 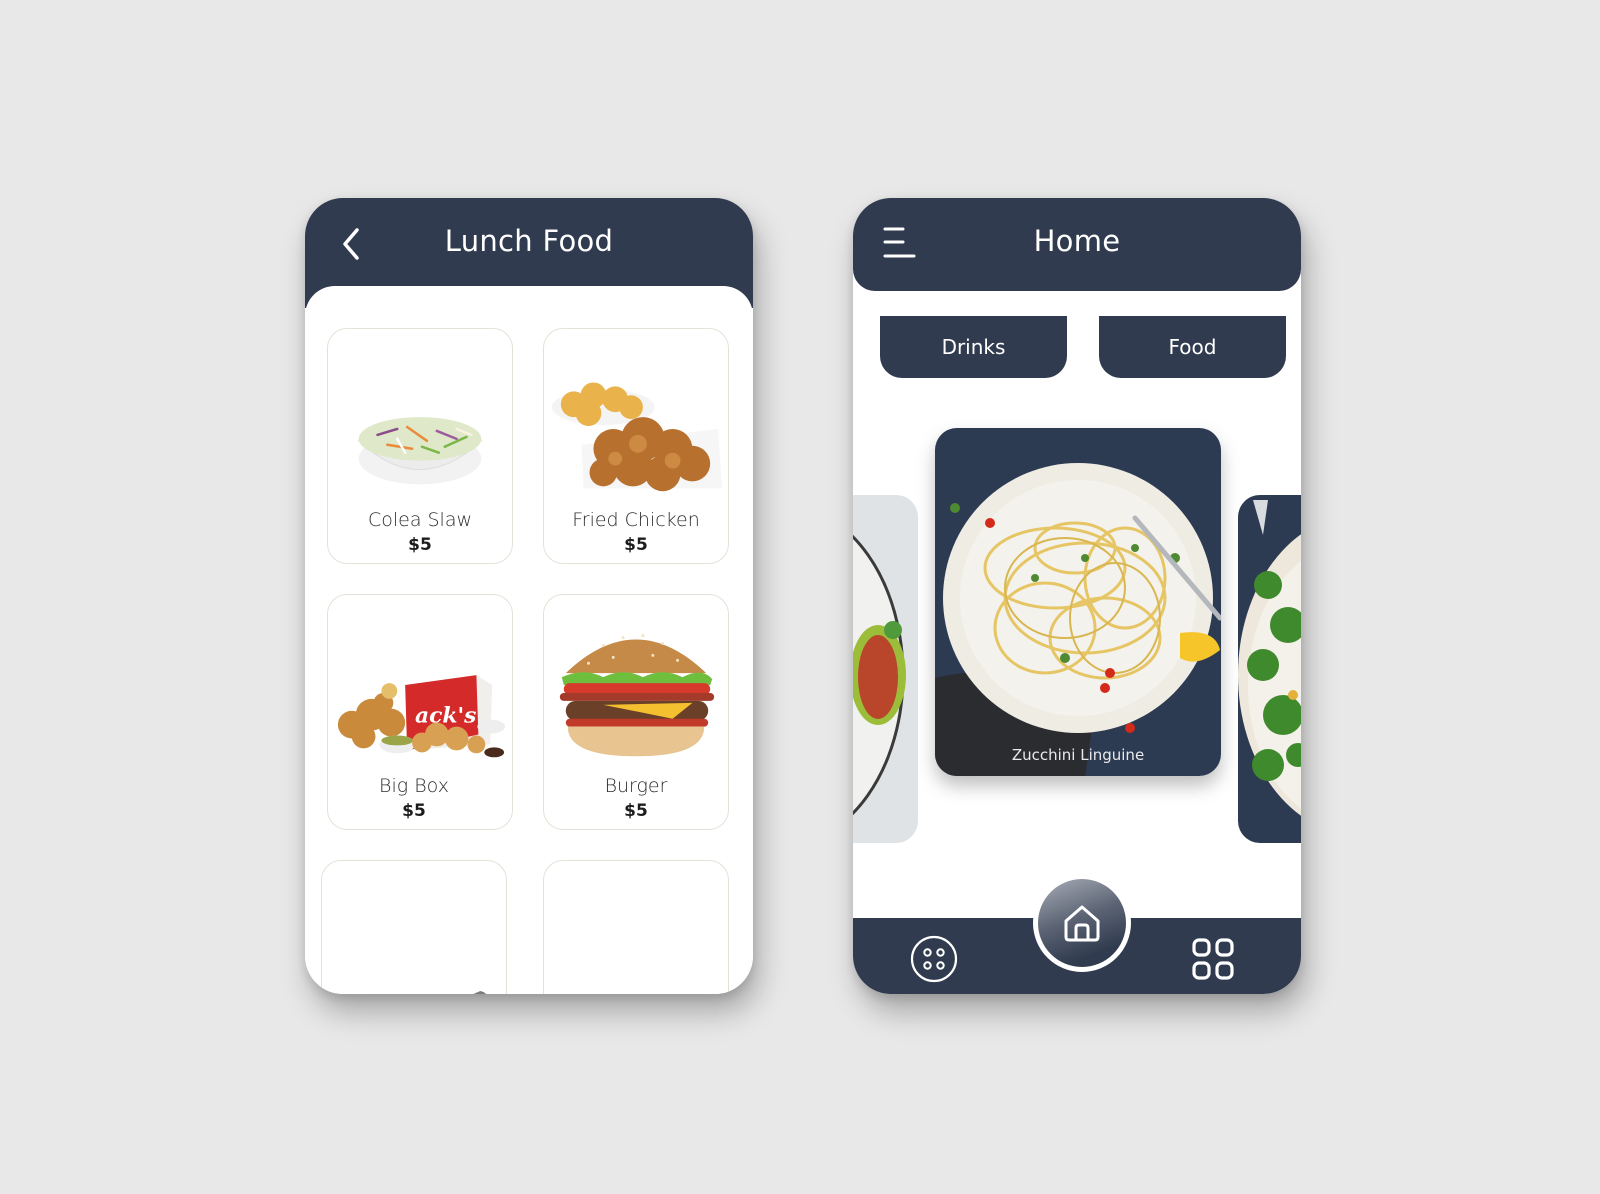 I want to click on zucchini-linguine-image, so click(x=1078, y=602).